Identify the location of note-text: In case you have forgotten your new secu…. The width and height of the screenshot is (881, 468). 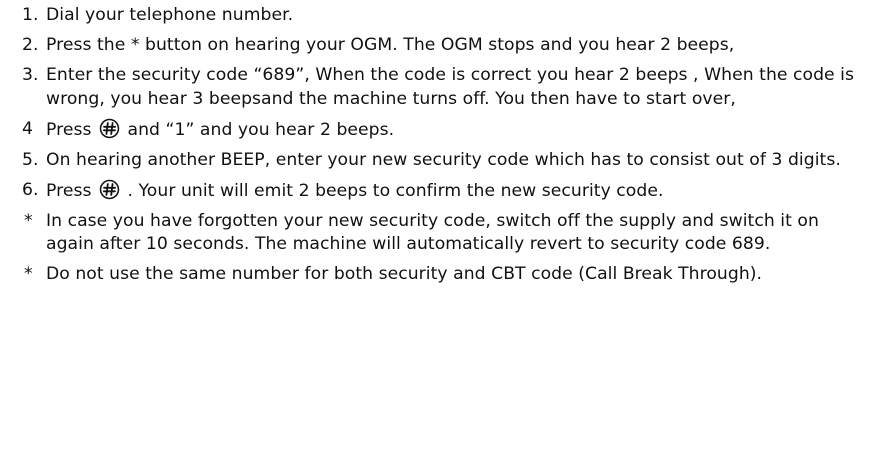
(432, 232).